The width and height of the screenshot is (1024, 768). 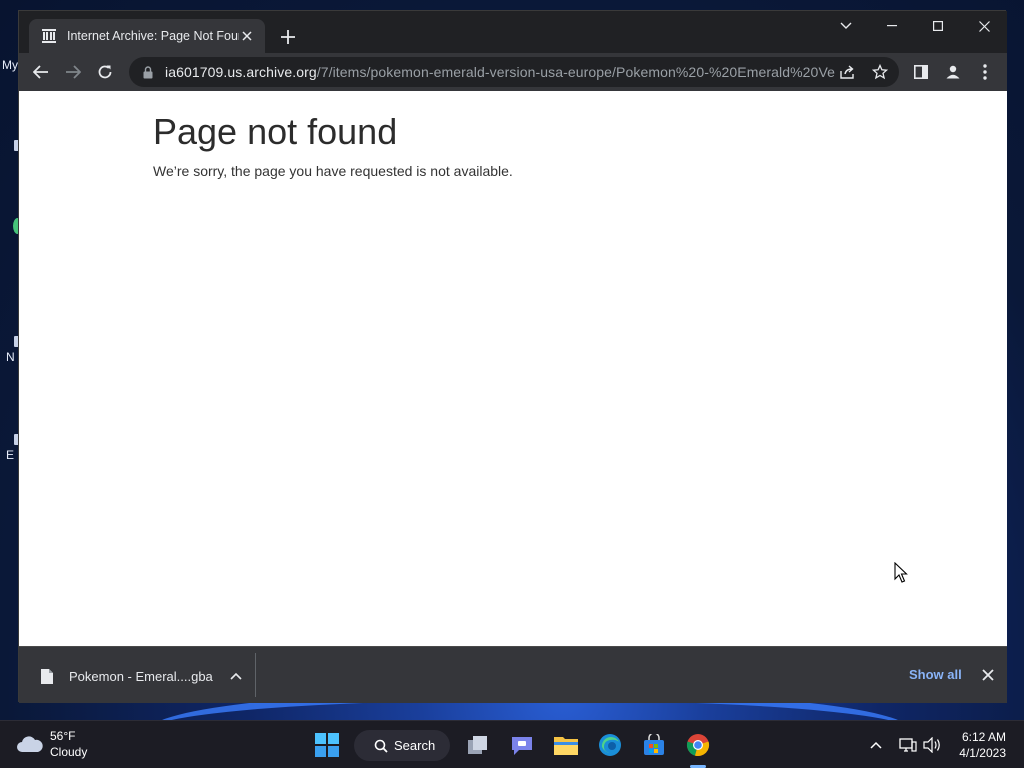 I want to click on maximize-icon, so click(x=938, y=26).